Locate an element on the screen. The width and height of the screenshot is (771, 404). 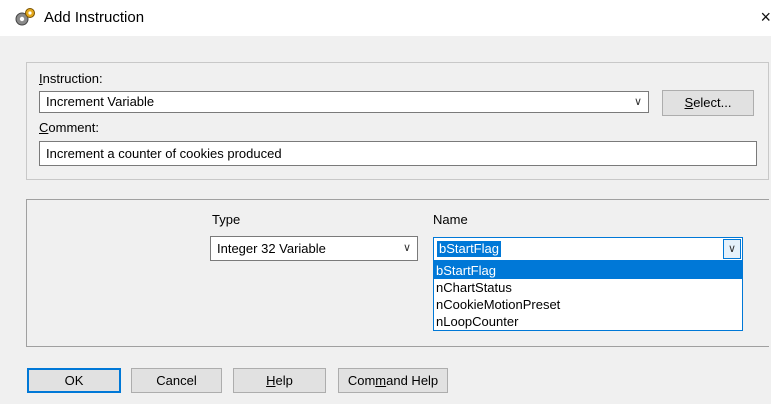
help-button: Help is located at coordinates (279, 380).